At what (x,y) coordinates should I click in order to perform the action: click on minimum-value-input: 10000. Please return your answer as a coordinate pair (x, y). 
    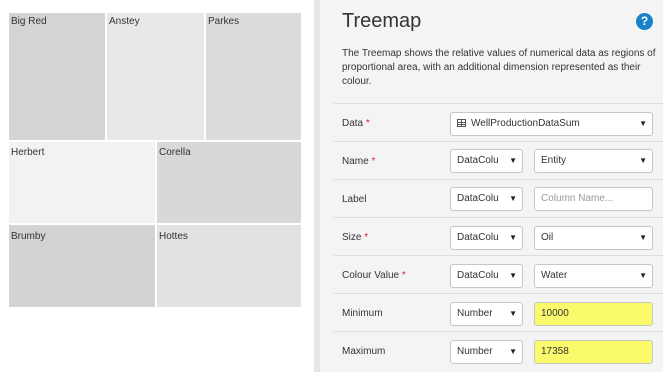
    Looking at the image, I should click on (593, 314).